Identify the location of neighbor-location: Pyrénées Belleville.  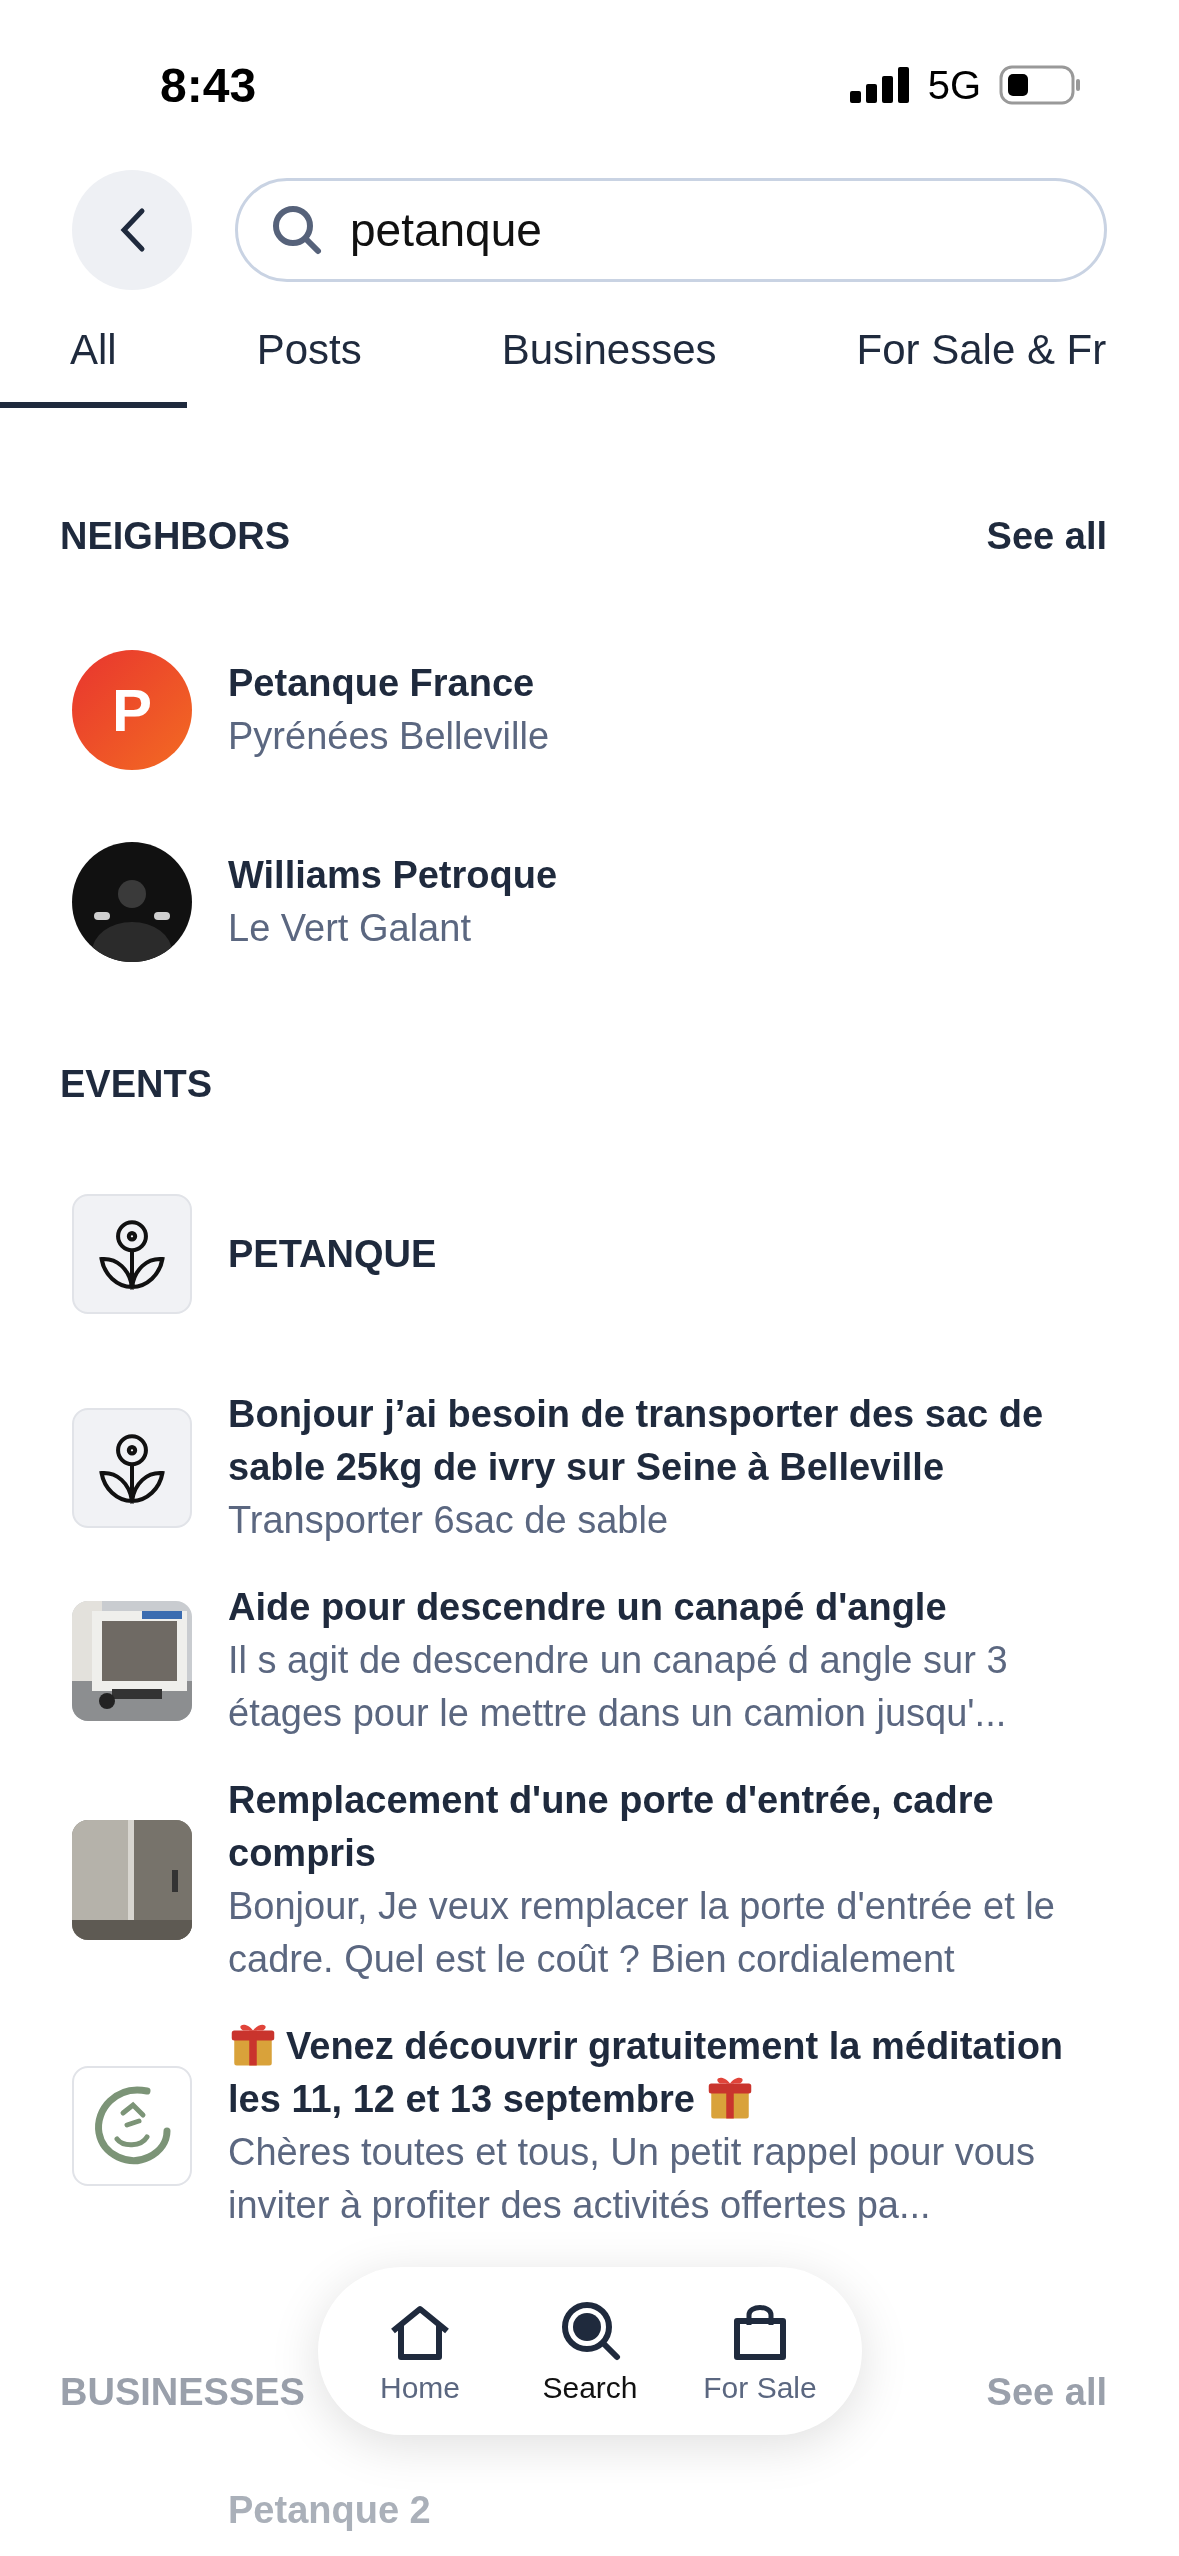
(389, 736).